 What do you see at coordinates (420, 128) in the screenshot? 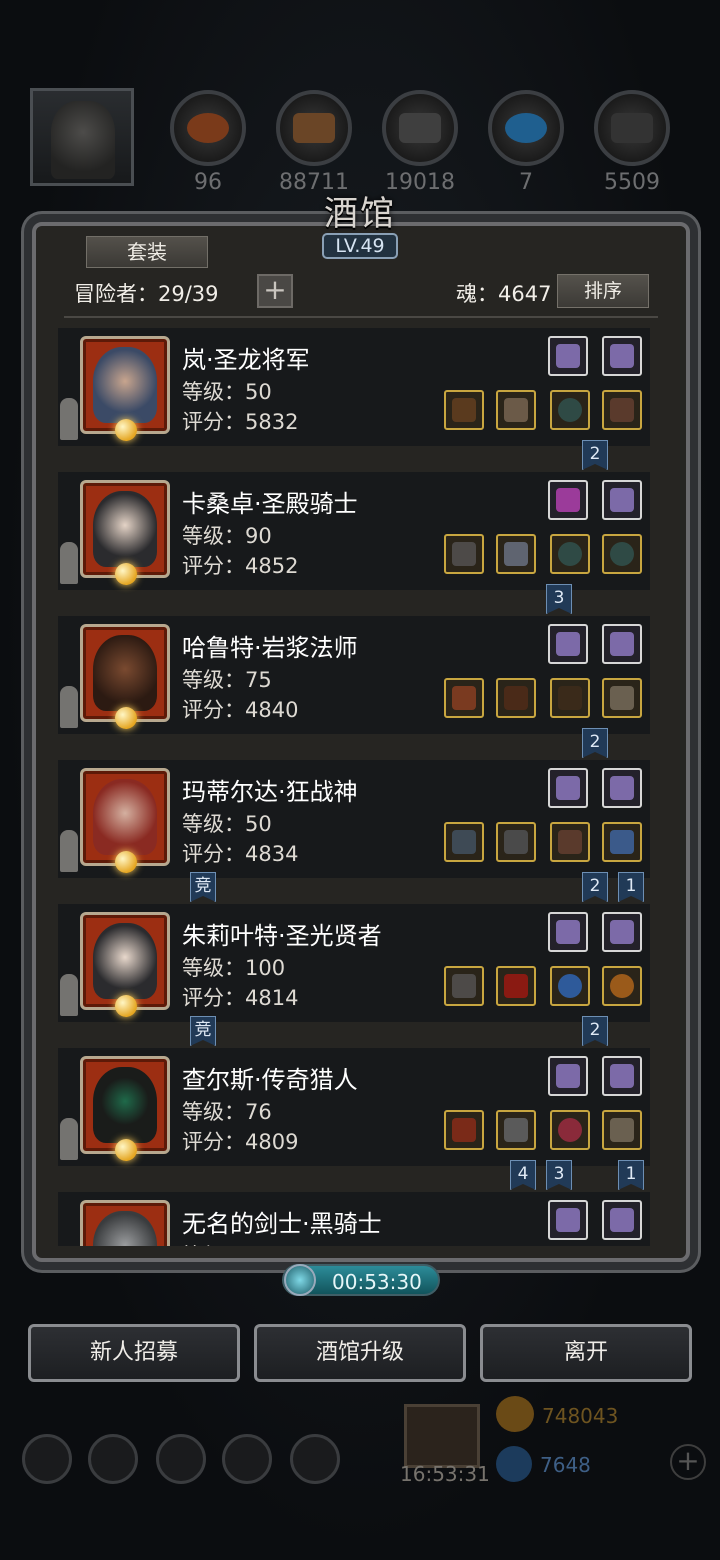
I see `stone-resource-icon` at bounding box center [420, 128].